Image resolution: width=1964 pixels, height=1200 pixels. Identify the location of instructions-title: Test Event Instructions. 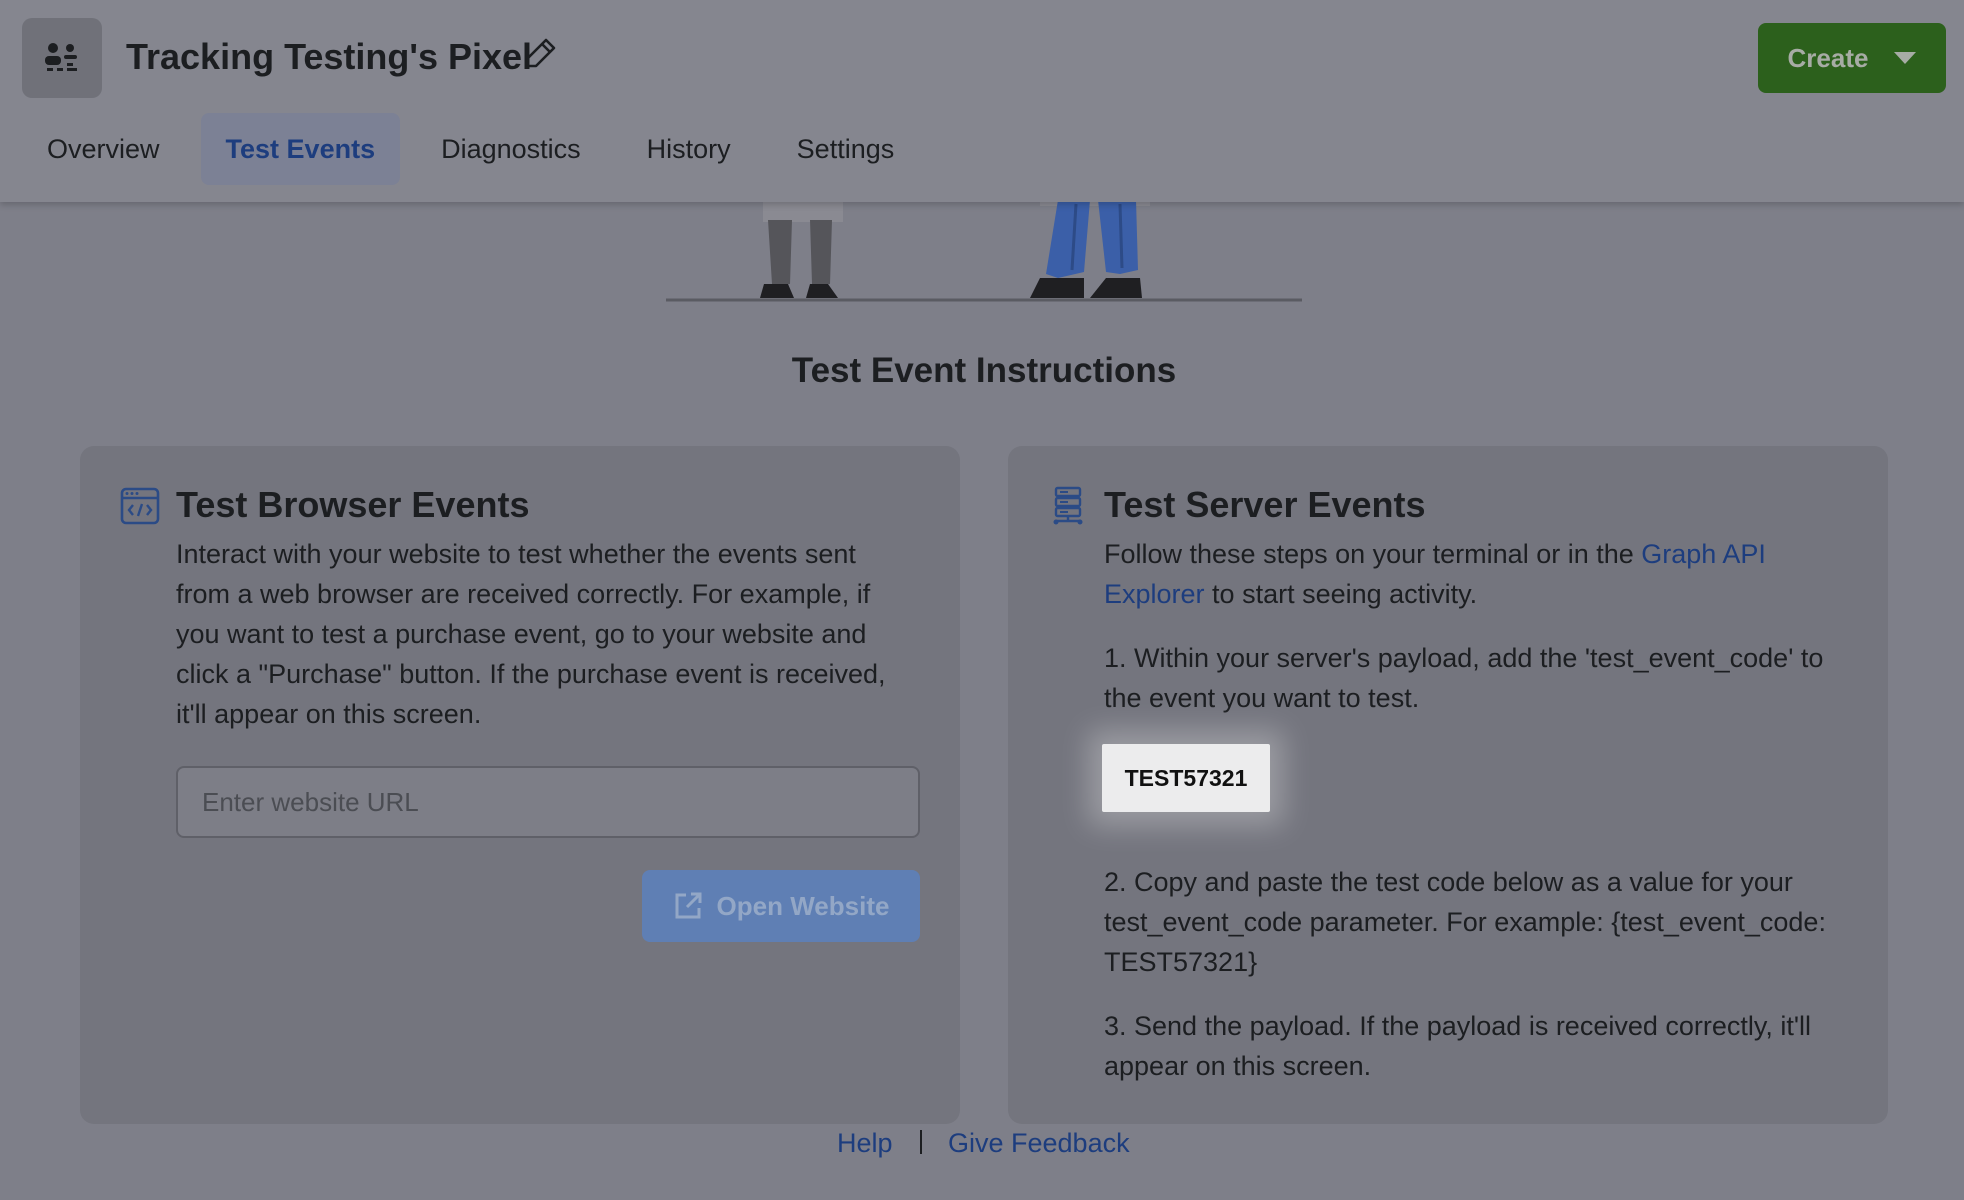
(984, 370).